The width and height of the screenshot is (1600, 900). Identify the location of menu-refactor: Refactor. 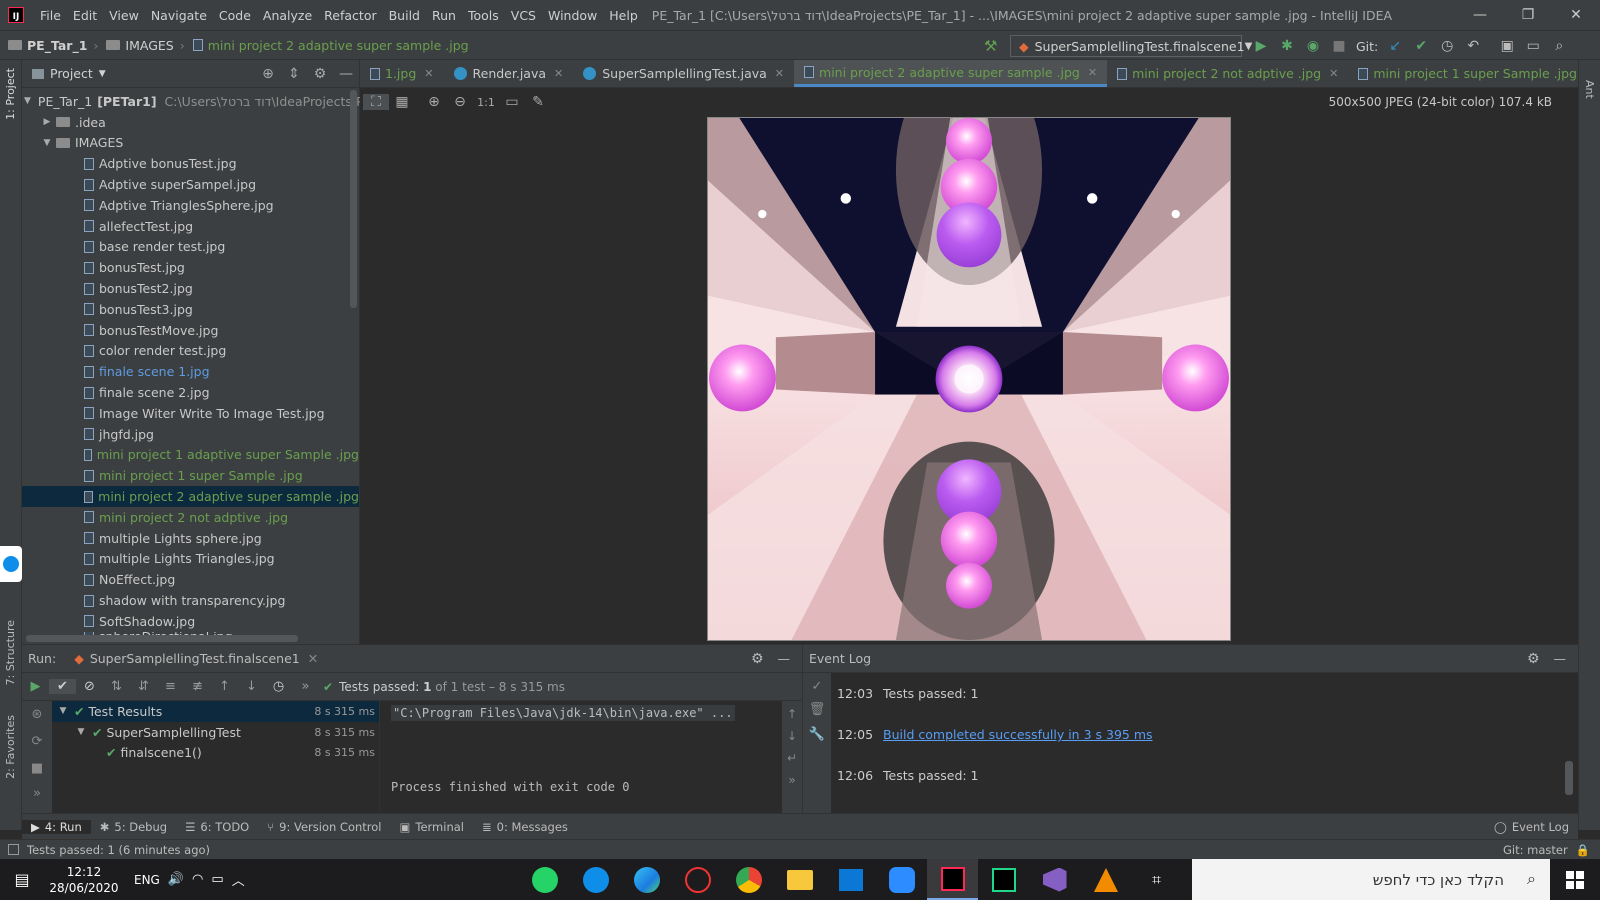
(350, 15).